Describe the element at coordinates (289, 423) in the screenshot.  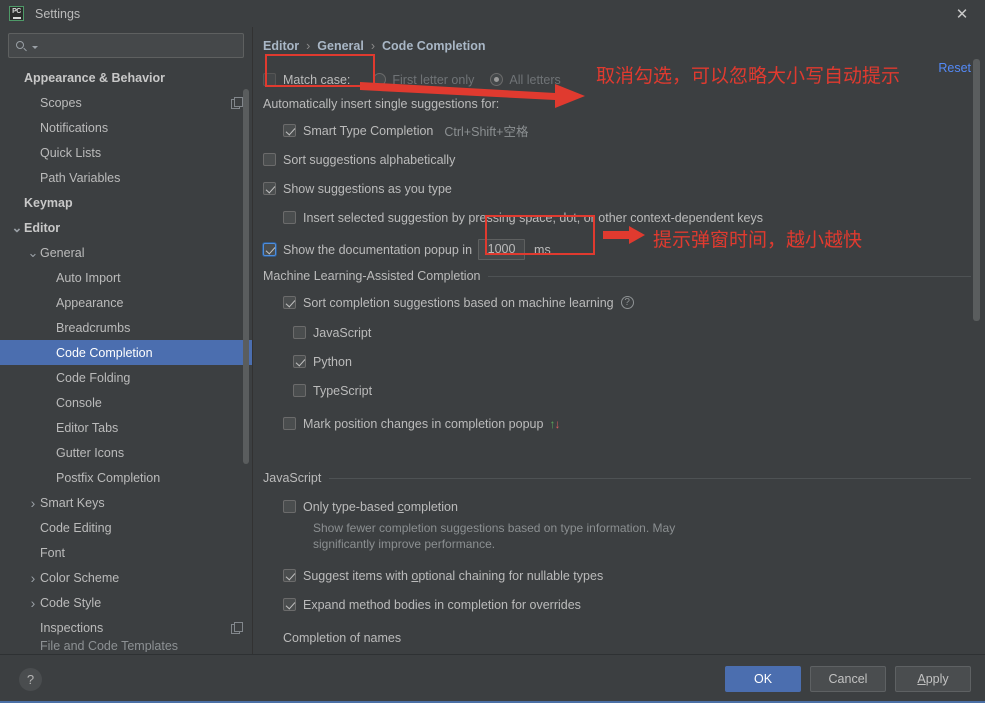
I see `mark-position-changes-checkbox` at that location.